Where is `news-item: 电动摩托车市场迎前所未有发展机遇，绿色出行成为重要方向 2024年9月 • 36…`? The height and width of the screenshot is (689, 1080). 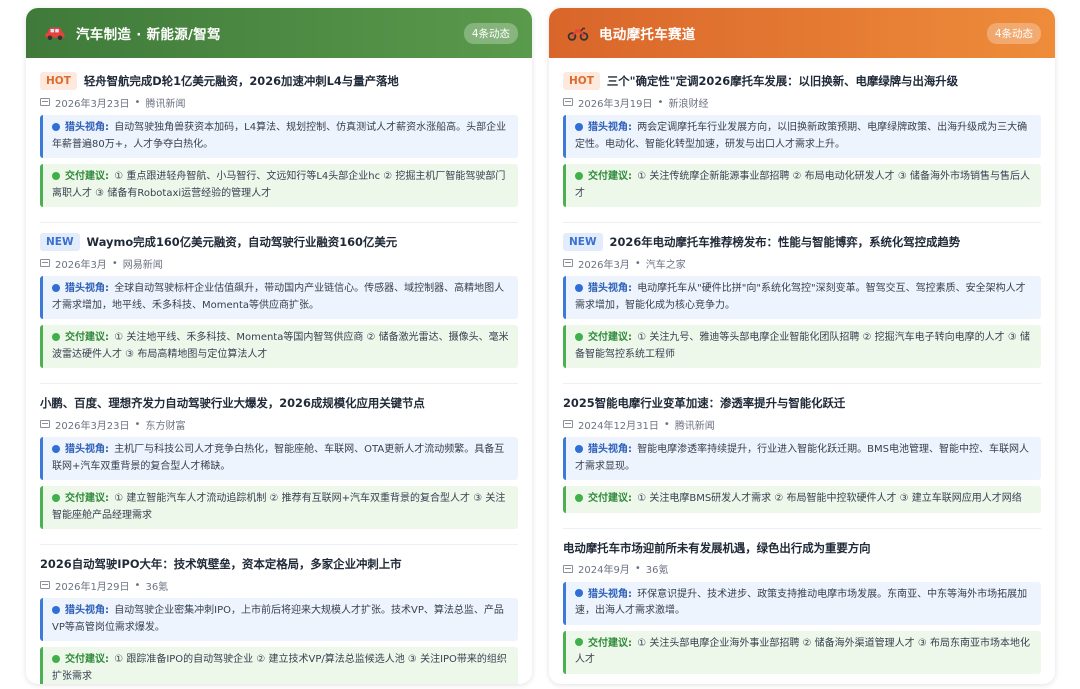
news-item: 电动摩托车市场迎前所未有发展机遇，绿色出行成为重要方向 2024年9月 • 36… is located at coordinates (802, 611).